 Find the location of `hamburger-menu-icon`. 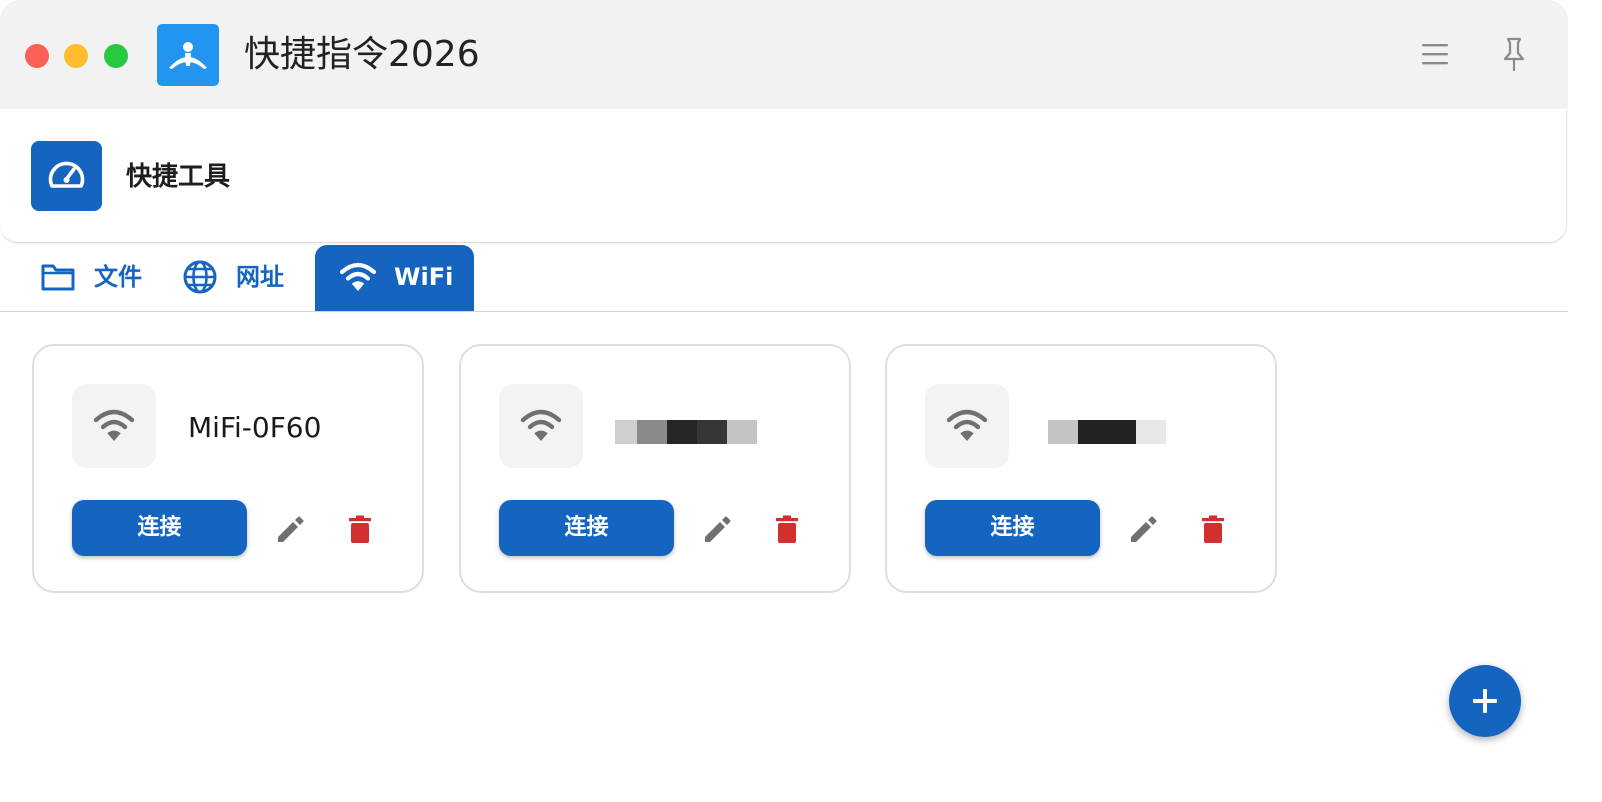

hamburger-menu-icon is located at coordinates (1435, 54).